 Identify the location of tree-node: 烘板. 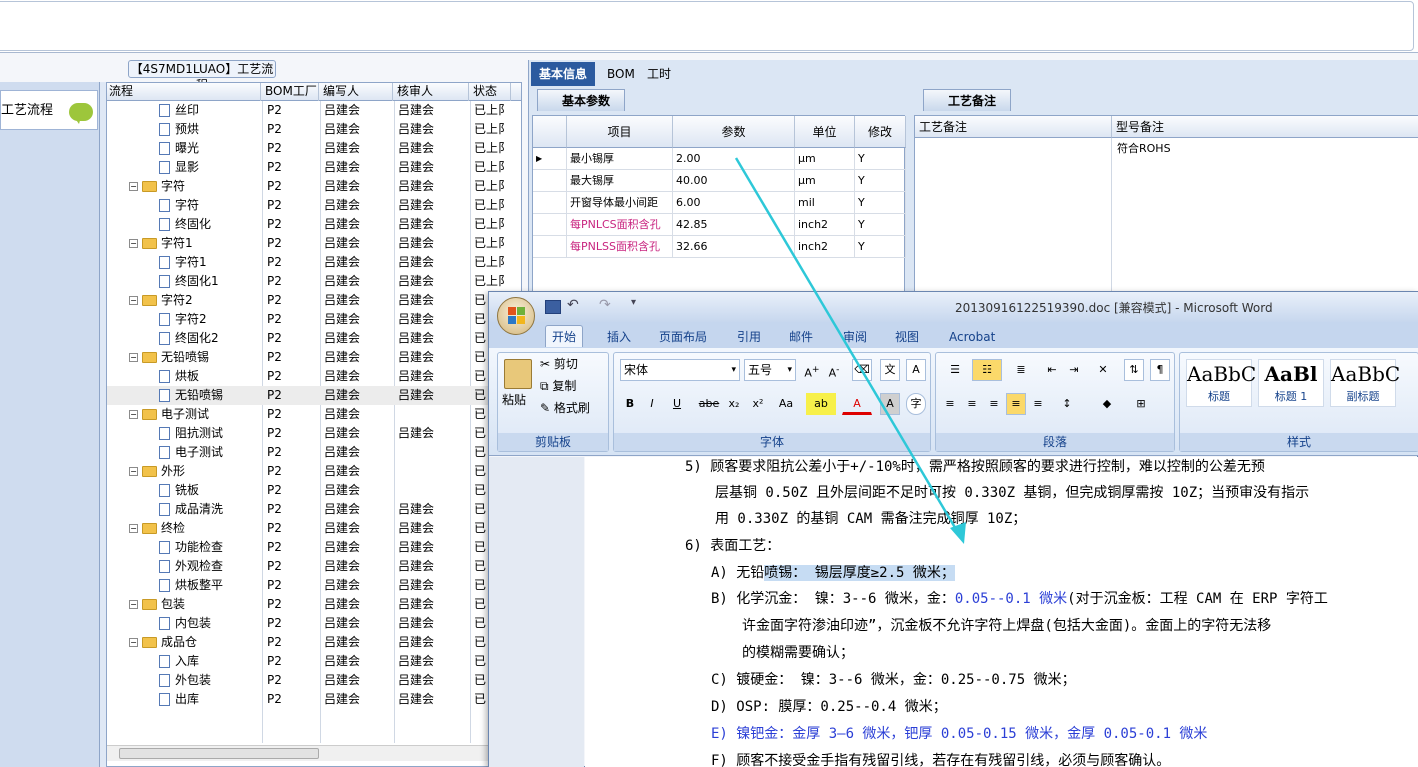
(210, 376).